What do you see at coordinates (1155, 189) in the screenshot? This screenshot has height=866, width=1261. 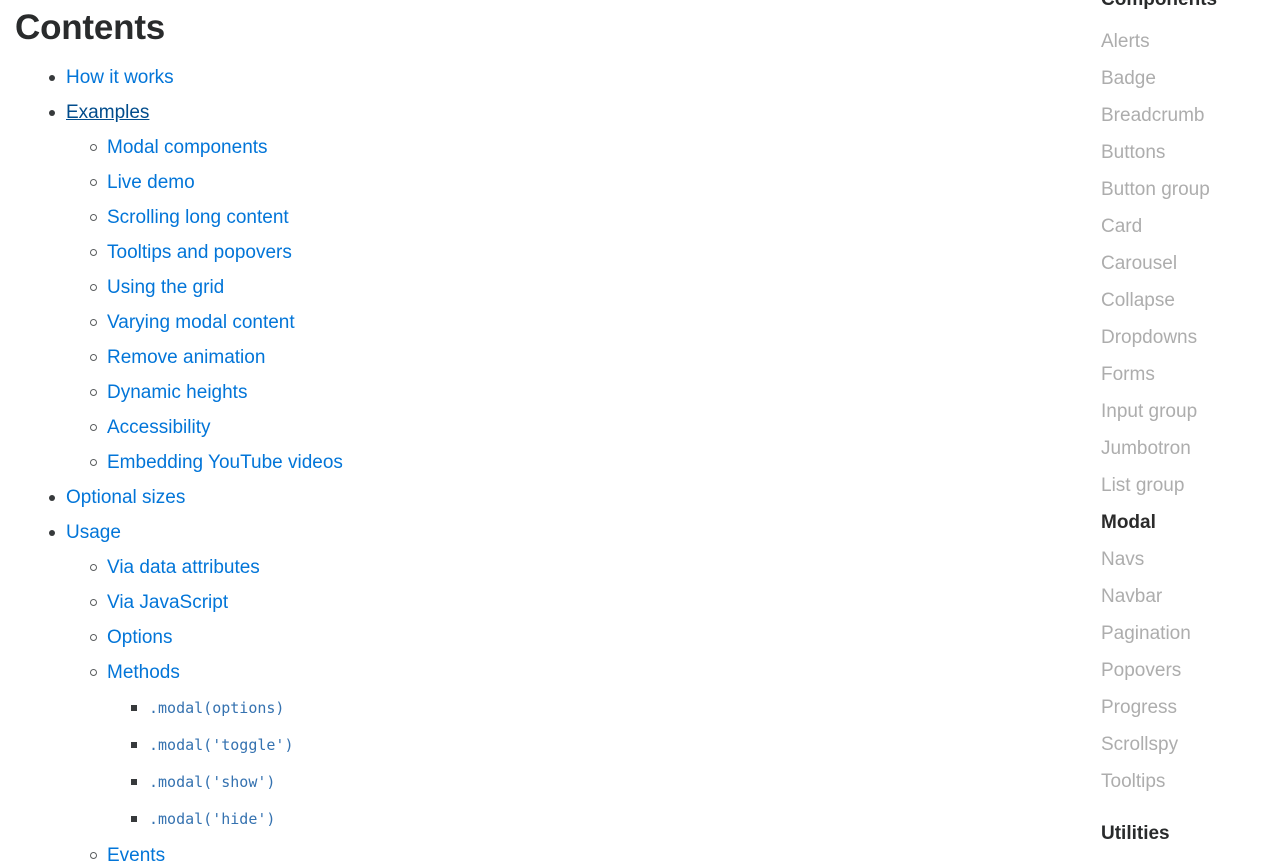 I see `sidebar-item-button-group: Button group` at bounding box center [1155, 189].